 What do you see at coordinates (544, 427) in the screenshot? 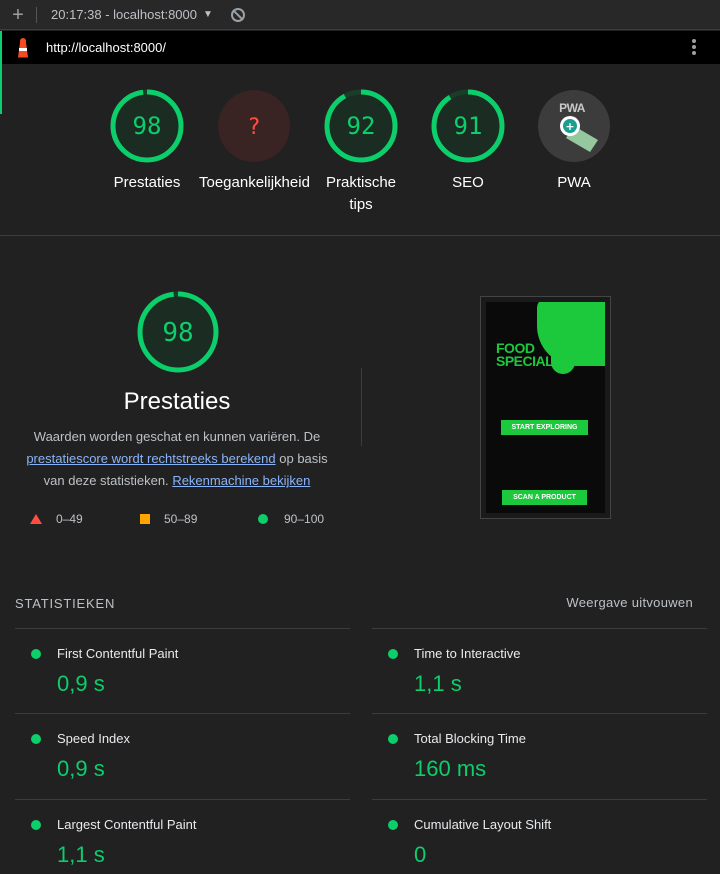
I see `thumb-start-button: START EXPLORING` at bounding box center [544, 427].